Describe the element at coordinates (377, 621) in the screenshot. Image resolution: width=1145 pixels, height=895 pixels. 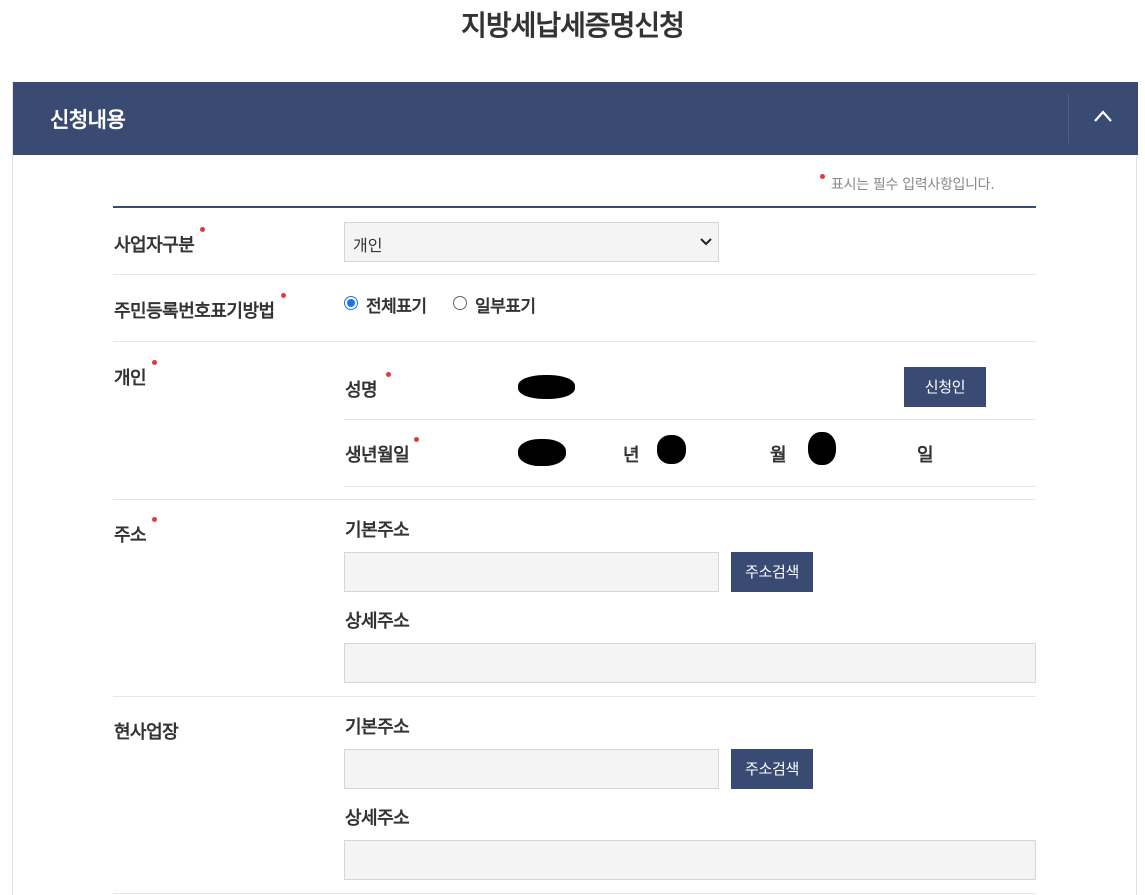
I see `address-detail-label: 상세주소` at that location.